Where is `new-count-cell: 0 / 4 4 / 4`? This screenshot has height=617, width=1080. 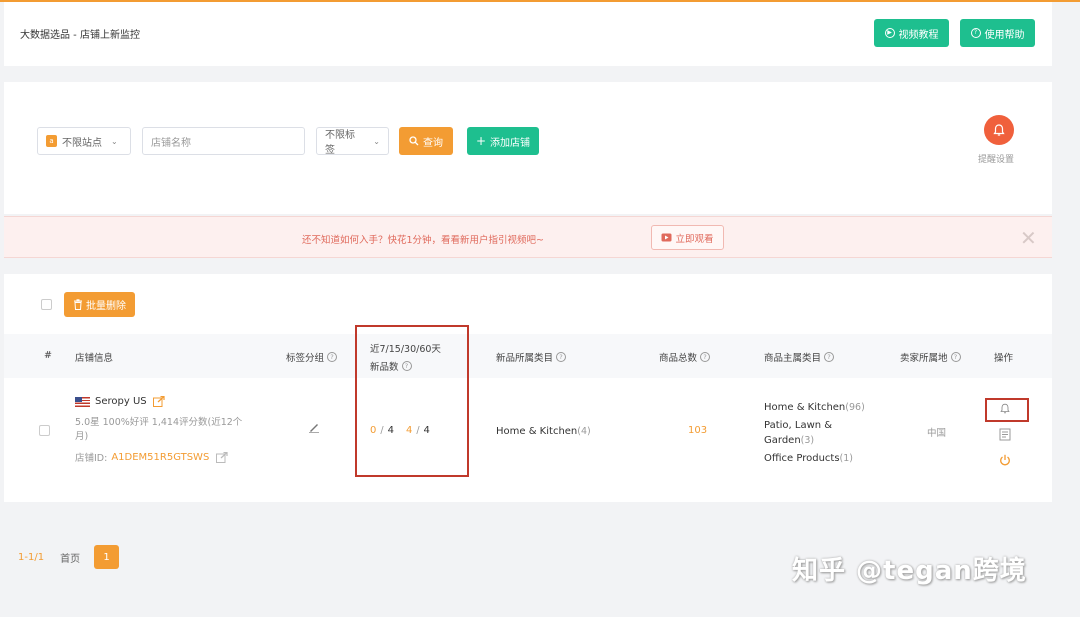
new-count-cell: 0 / 4 4 / 4 is located at coordinates (400, 430).